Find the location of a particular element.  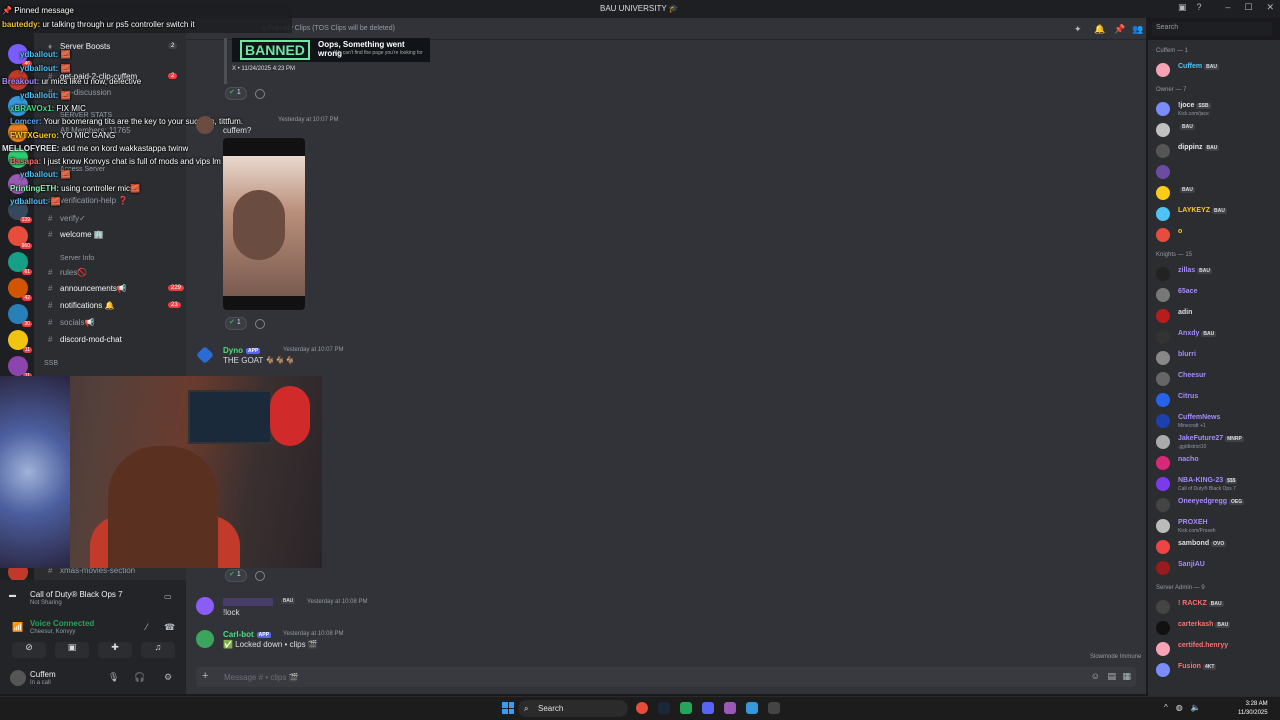

microphone-icon: 🎙 is located at coordinates (113, 677).